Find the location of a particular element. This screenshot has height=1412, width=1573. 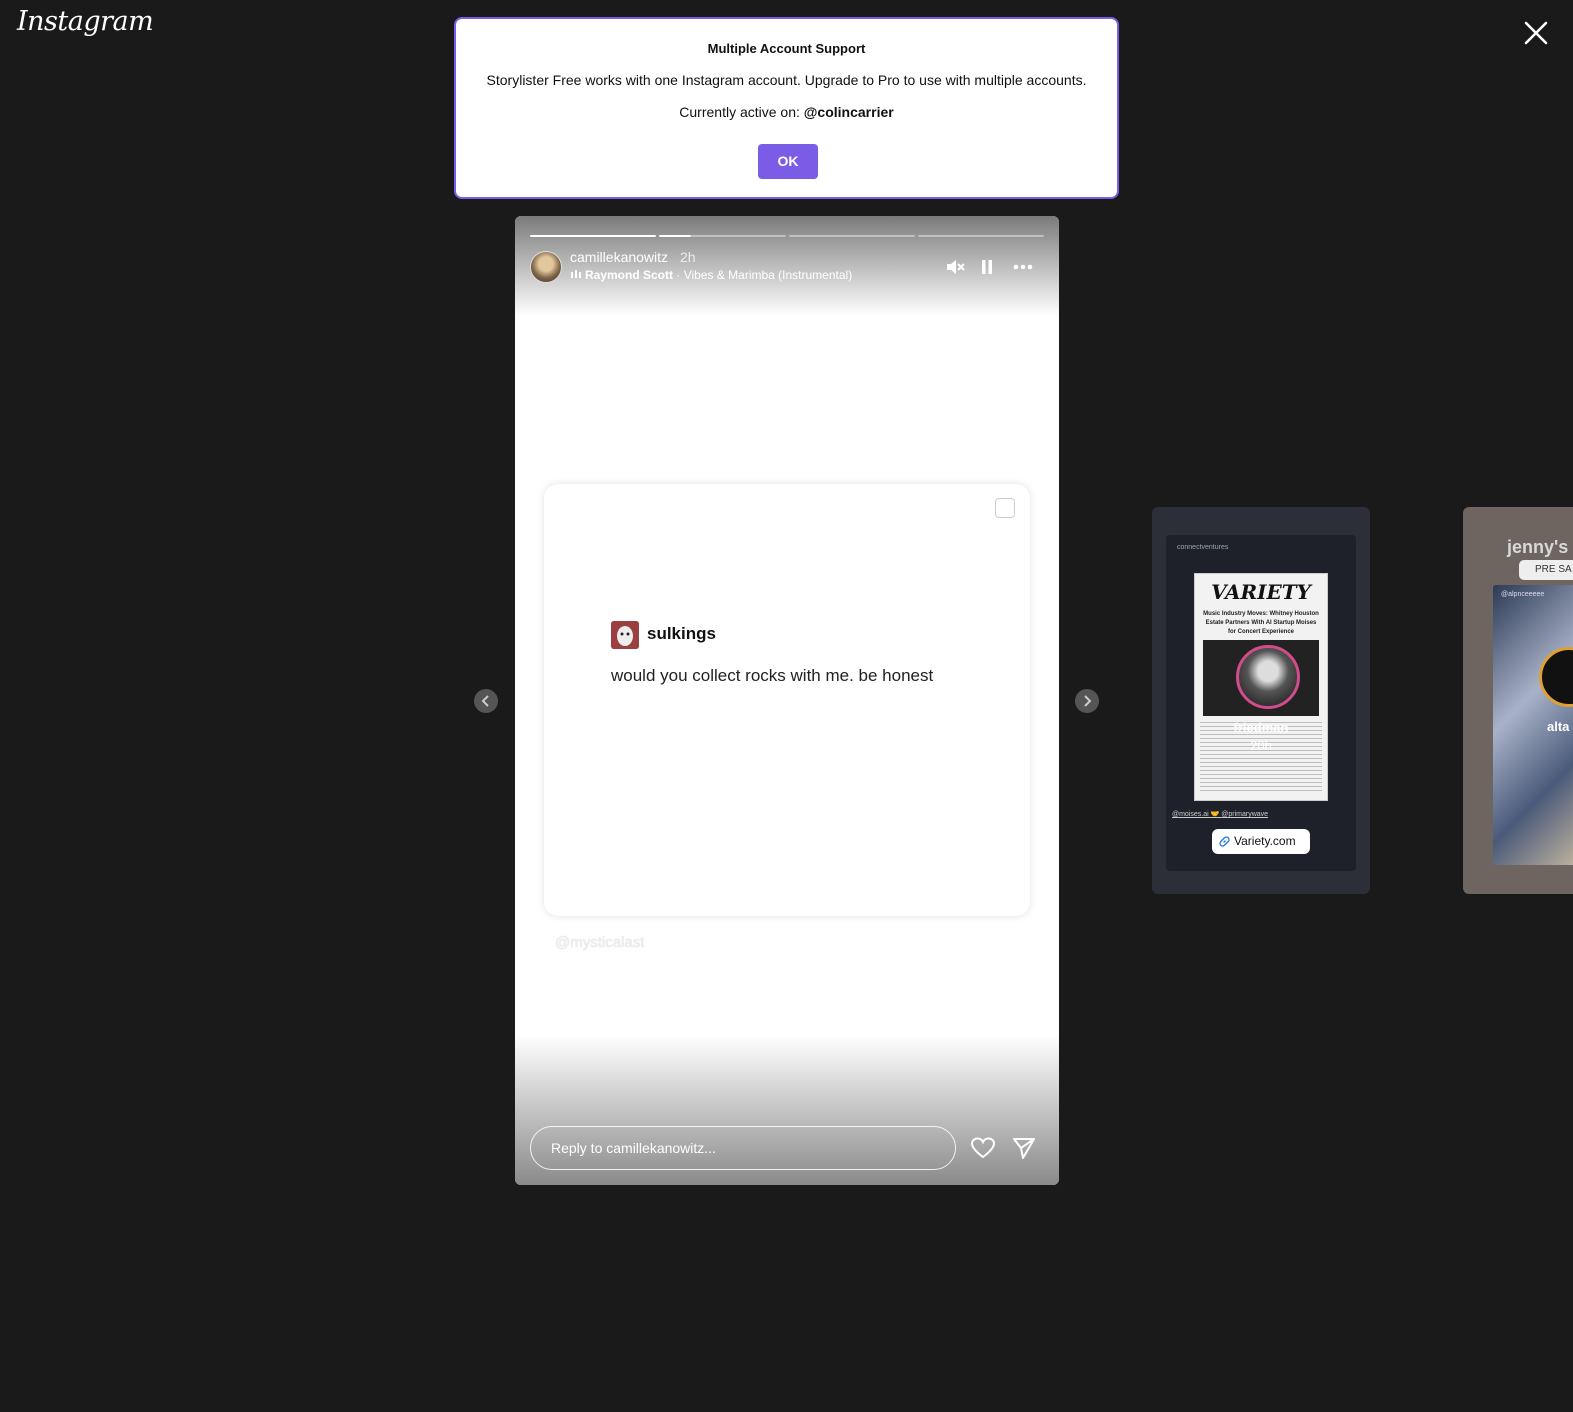

active-prefix: Currently active on: is located at coordinates (741, 112).